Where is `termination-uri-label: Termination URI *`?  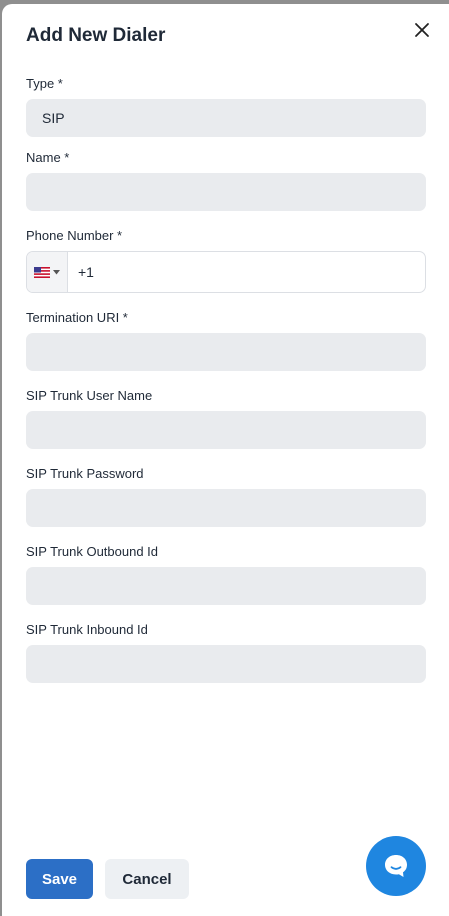
termination-uri-label: Termination URI * is located at coordinates (77, 317).